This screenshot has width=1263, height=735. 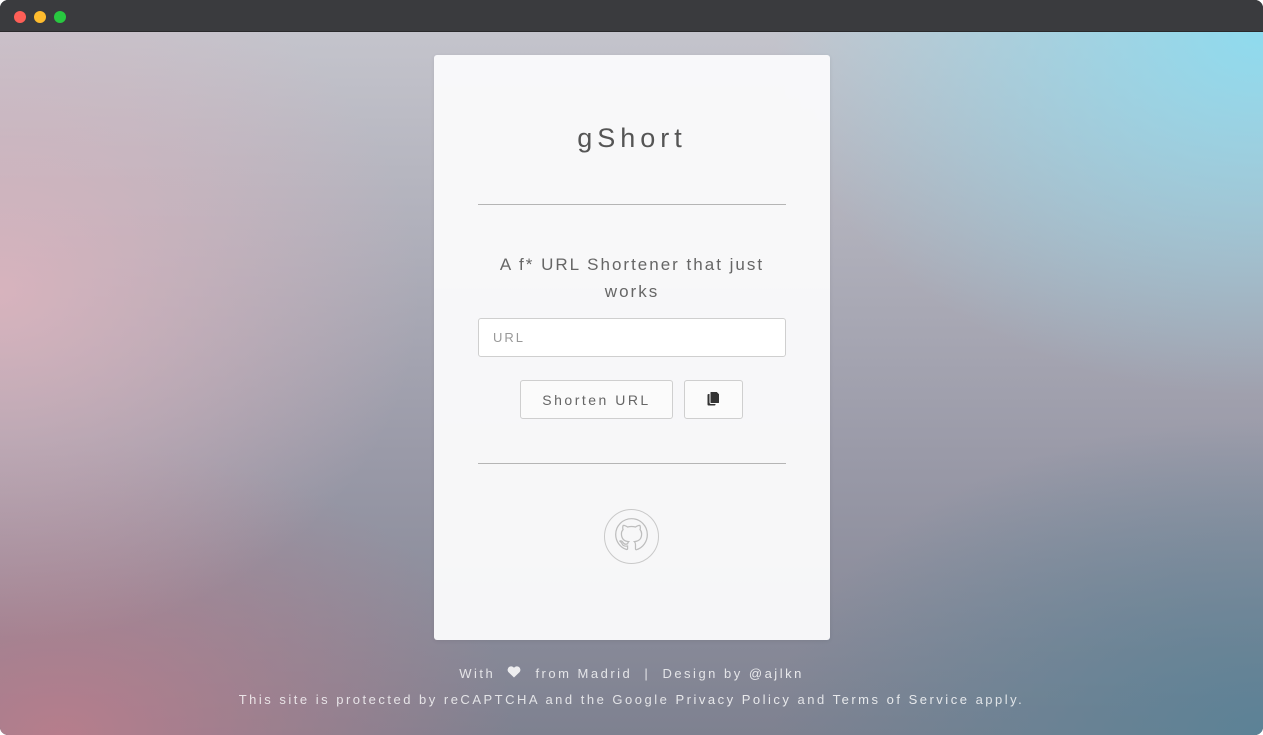 What do you see at coordinates (632, 204) in the screenshot?
I see `divider-top` at bounding box center [632, 204].